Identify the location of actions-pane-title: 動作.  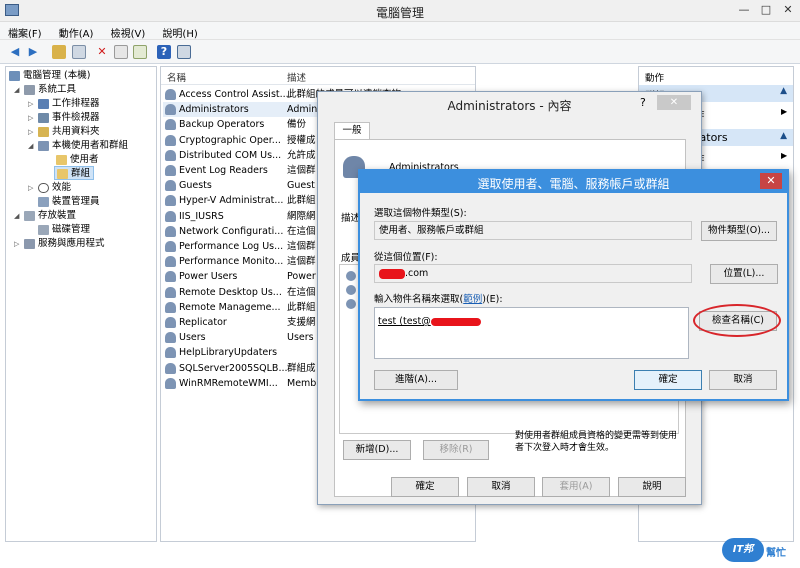
(655, 78).